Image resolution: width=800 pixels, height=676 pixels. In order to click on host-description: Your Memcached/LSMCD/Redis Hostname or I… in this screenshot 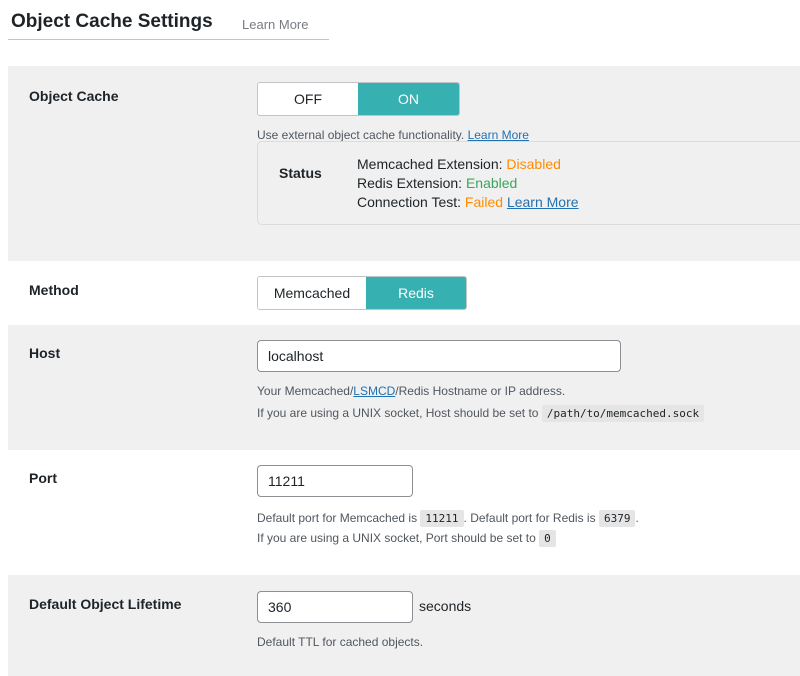, I will do `click(411, 391)`.